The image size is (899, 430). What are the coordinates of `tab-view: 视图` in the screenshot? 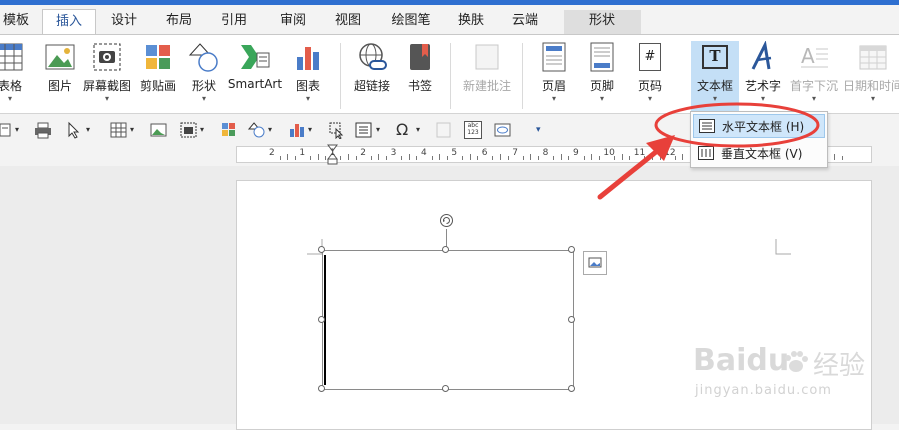 It's located at (348, 22).